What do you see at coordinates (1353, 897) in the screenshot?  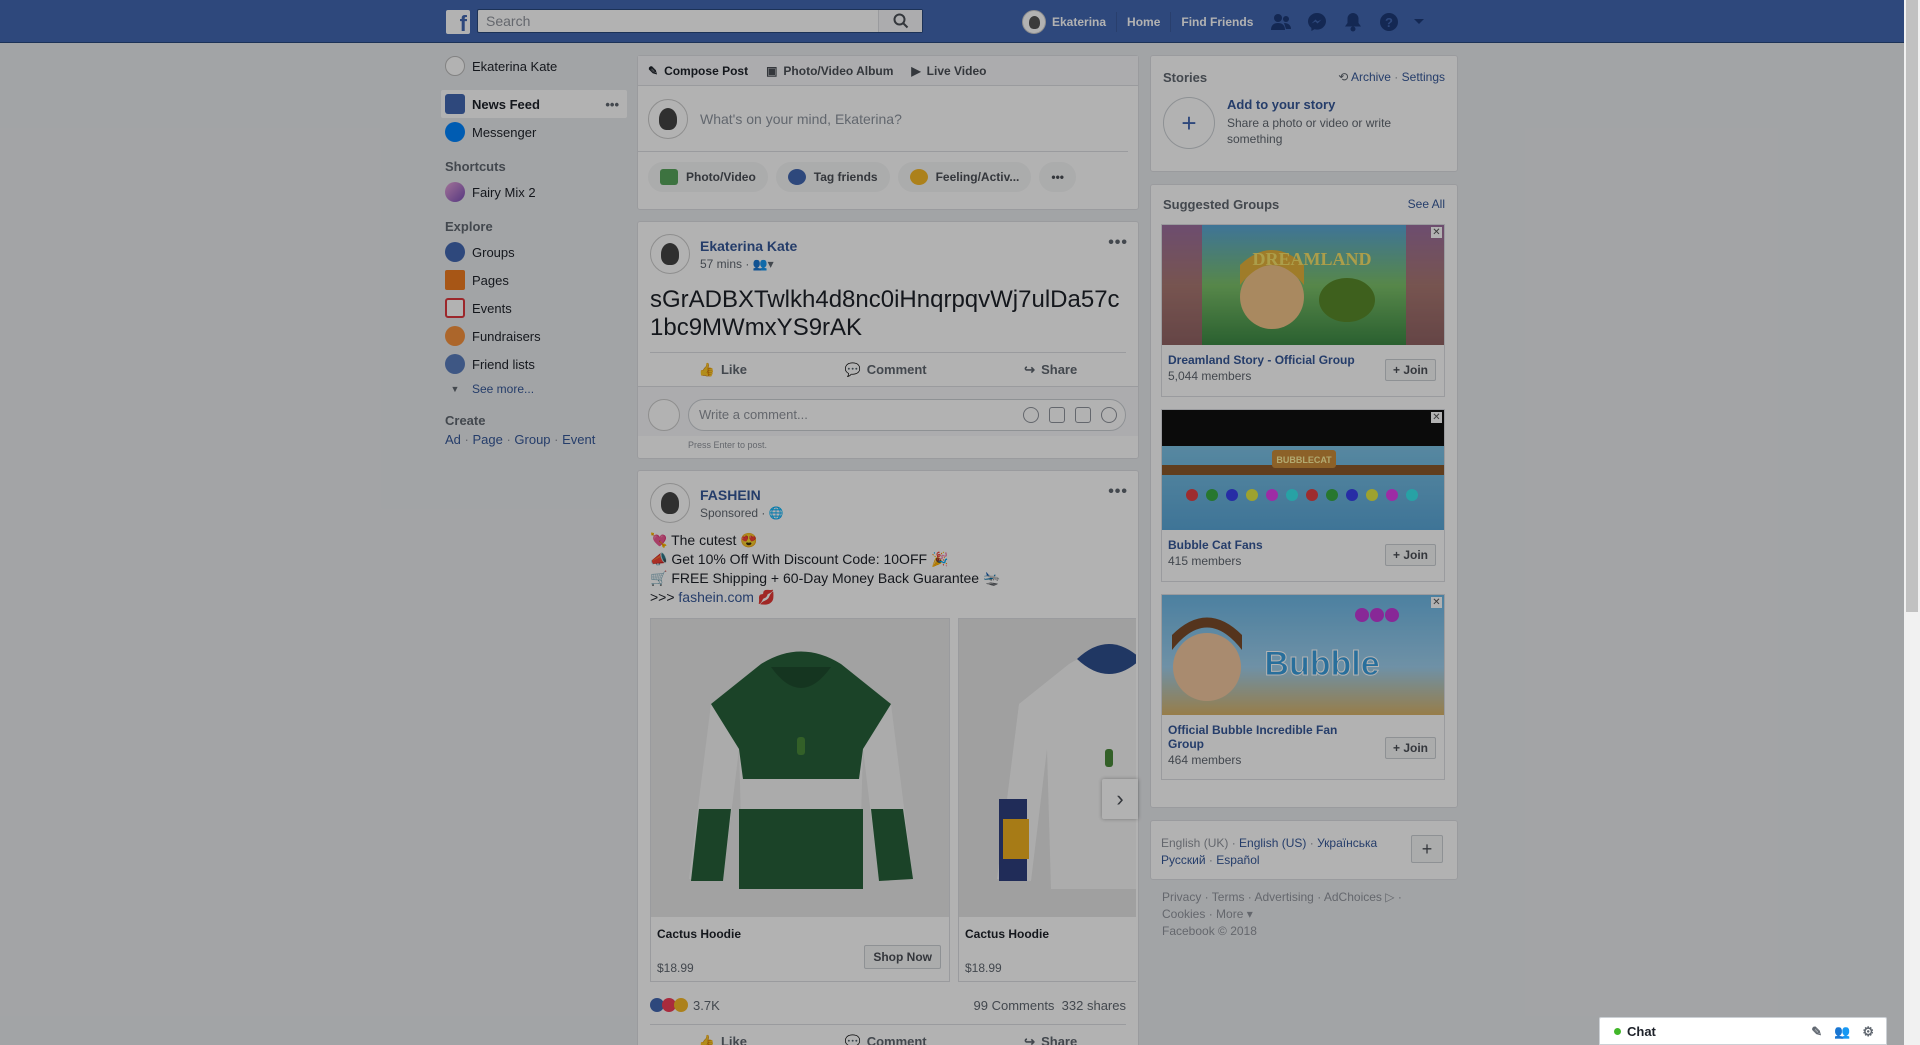 I see `footer-link: AdChoices` at bounding box center [1353, 897].